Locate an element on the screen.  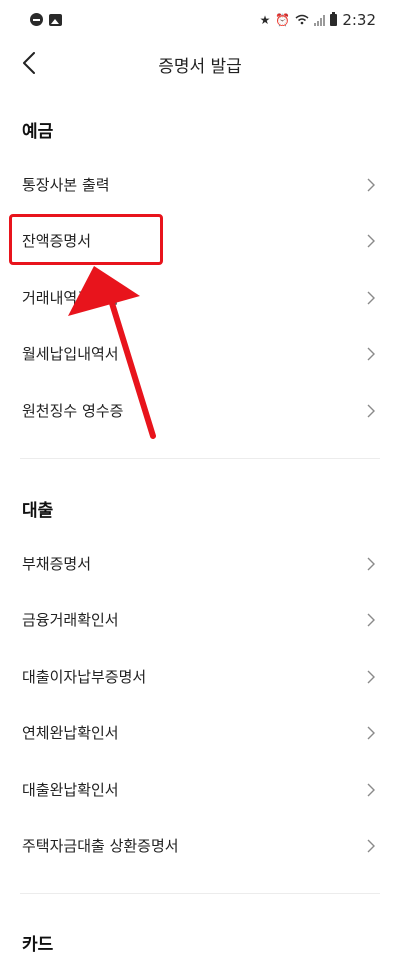
battery-icon is located at coordinates (334, 19).